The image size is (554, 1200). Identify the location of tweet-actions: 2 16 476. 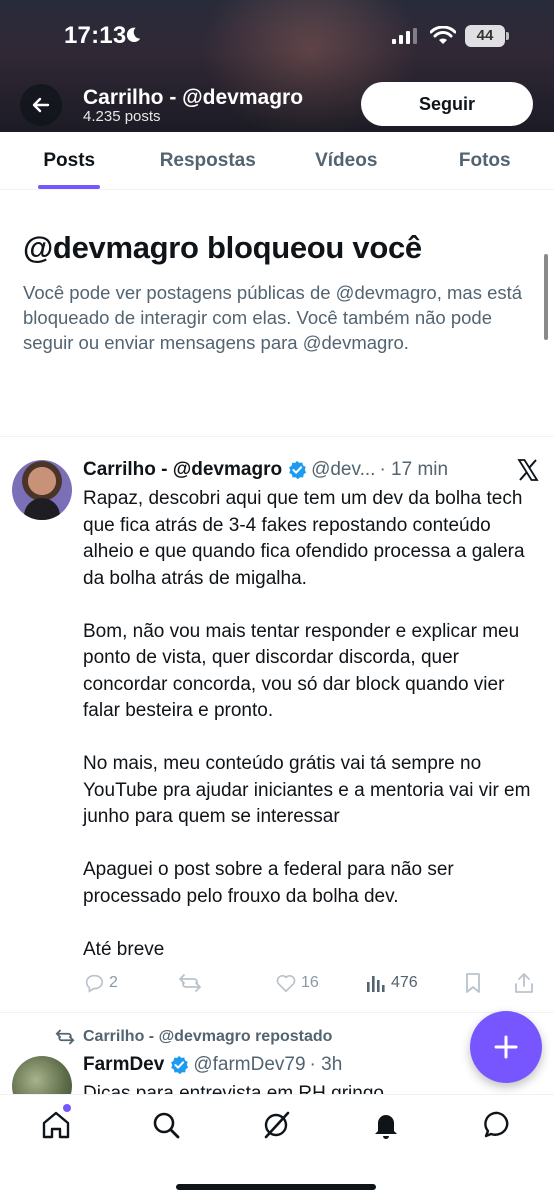
(313, 983).